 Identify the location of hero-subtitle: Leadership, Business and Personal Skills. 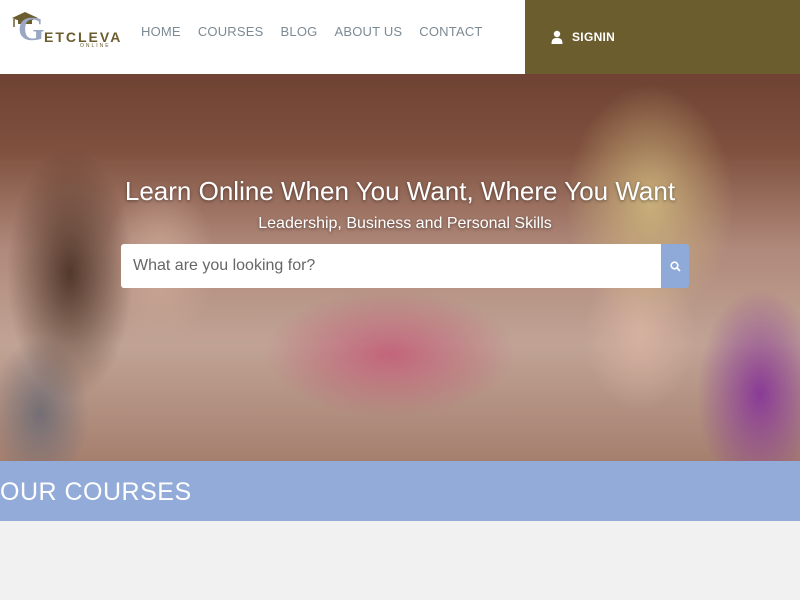
(405, 223).